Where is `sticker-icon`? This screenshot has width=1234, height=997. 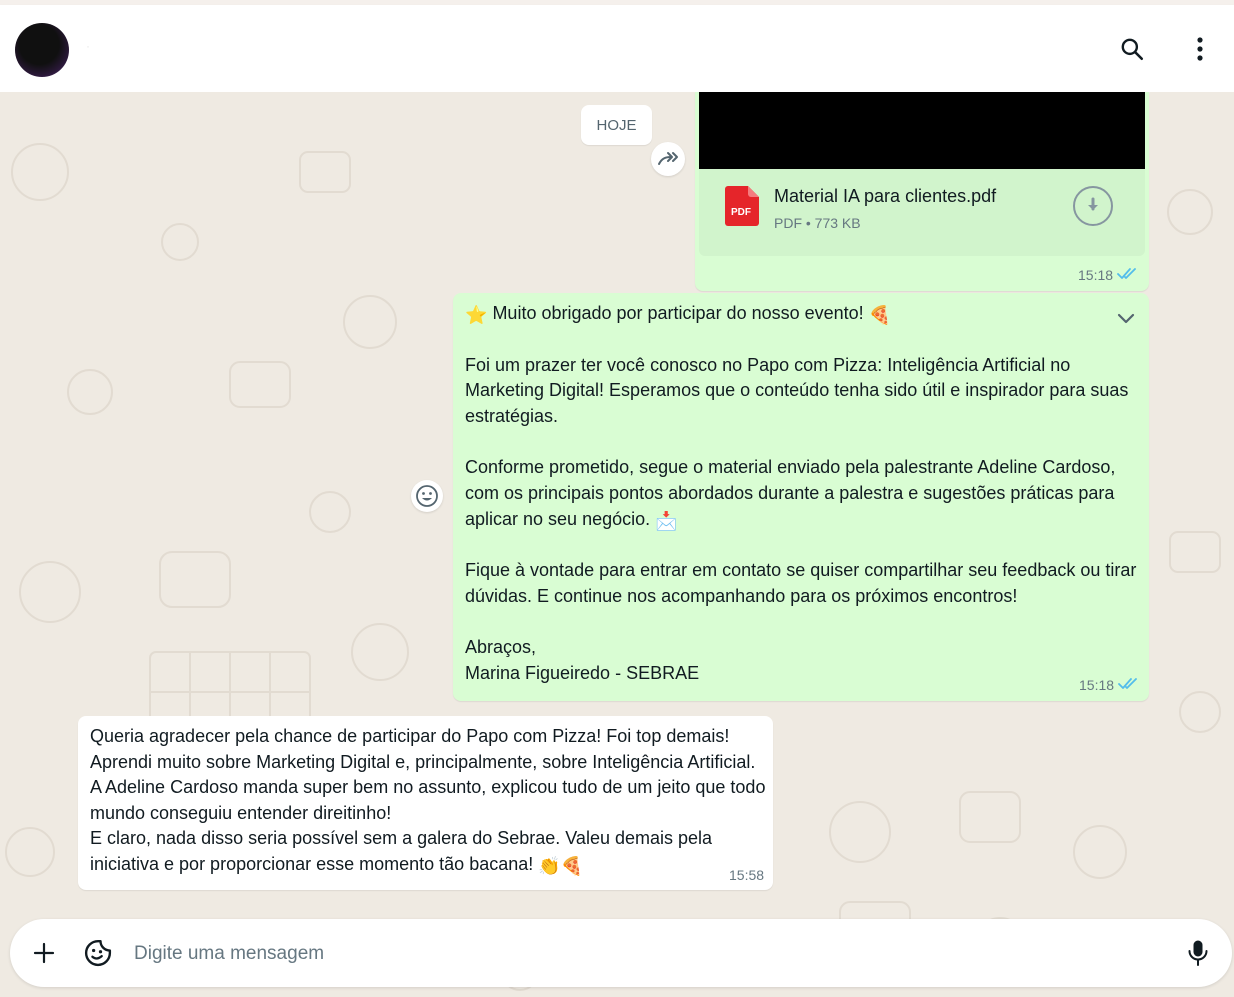 sticker-icon is located at coordinates (98, 953).